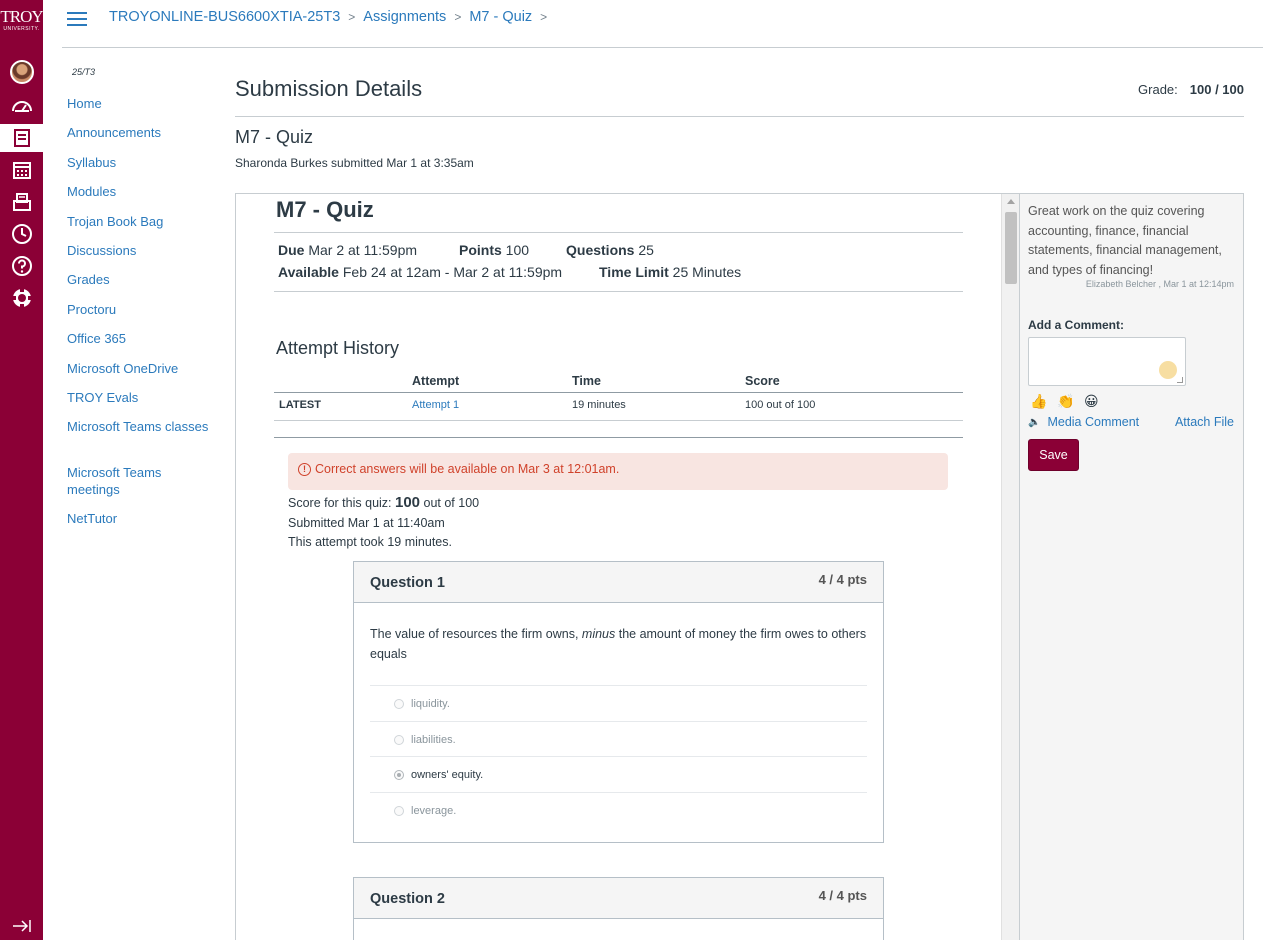  I want to click on troy-logo: TROY UNIVERSITY., so click(21, 20).